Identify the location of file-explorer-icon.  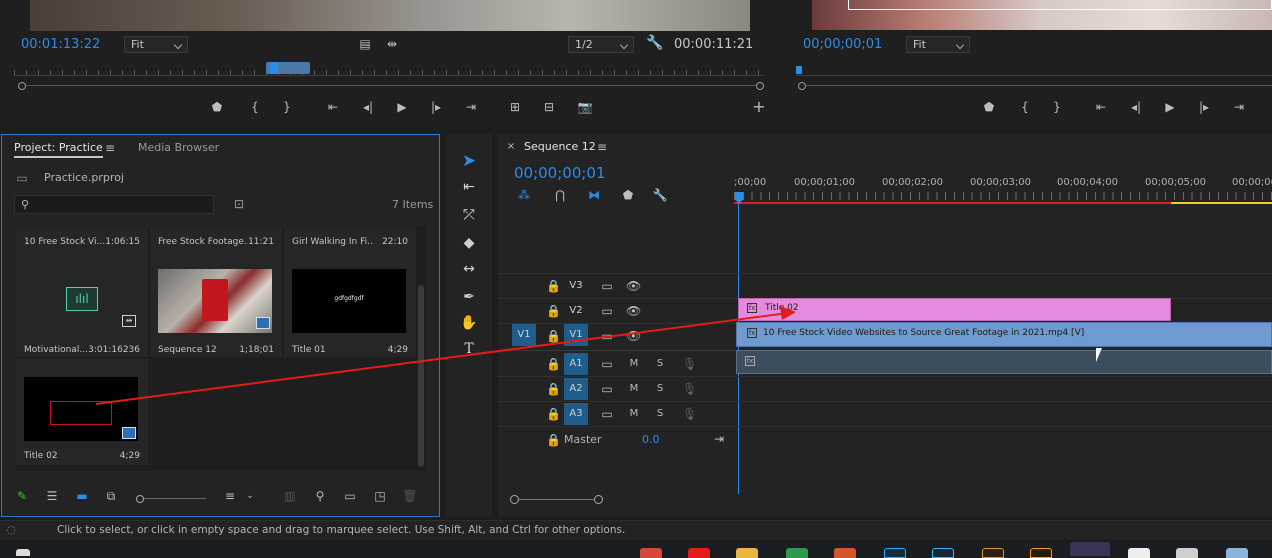
(747, 553).